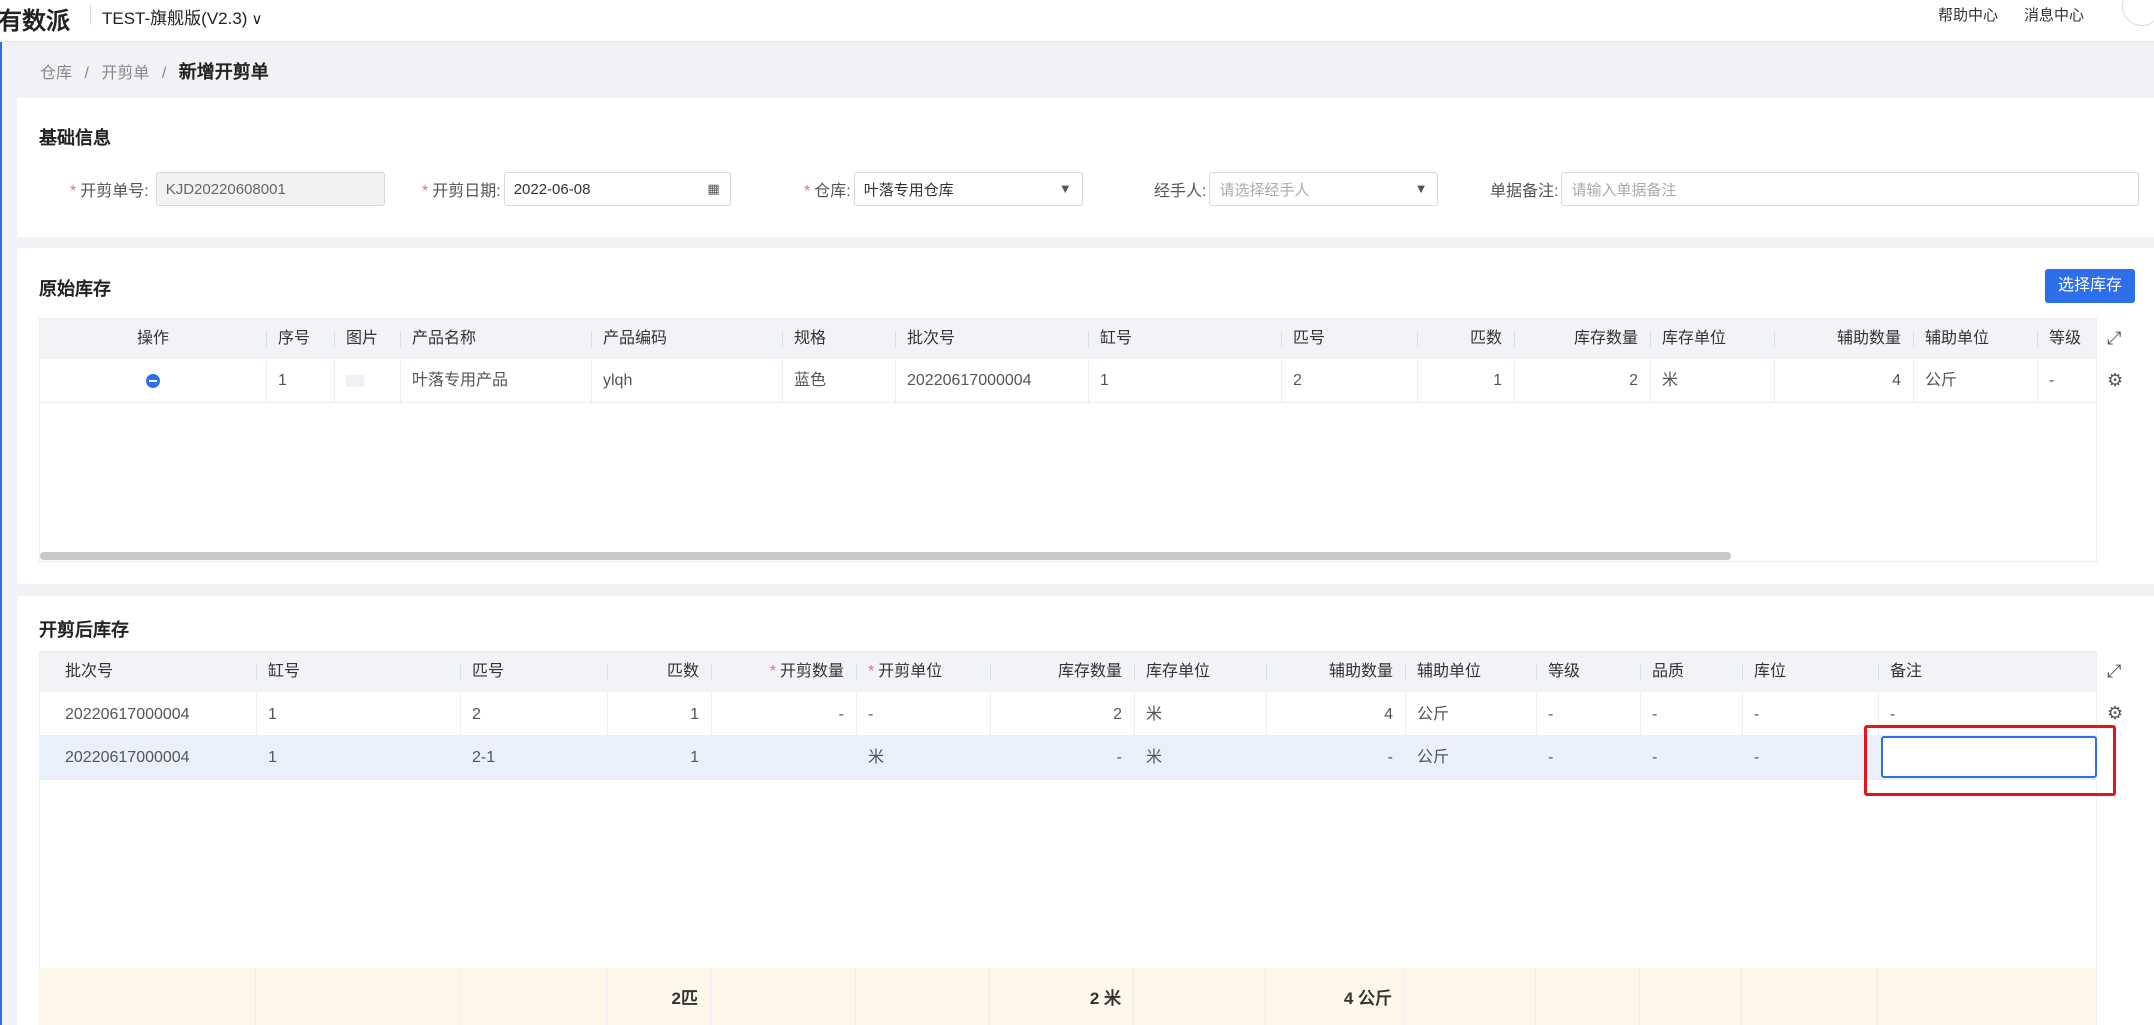 The image size is (2154, 1025). I want to click on remark-label: 单据备注:, so click(1524, 191).